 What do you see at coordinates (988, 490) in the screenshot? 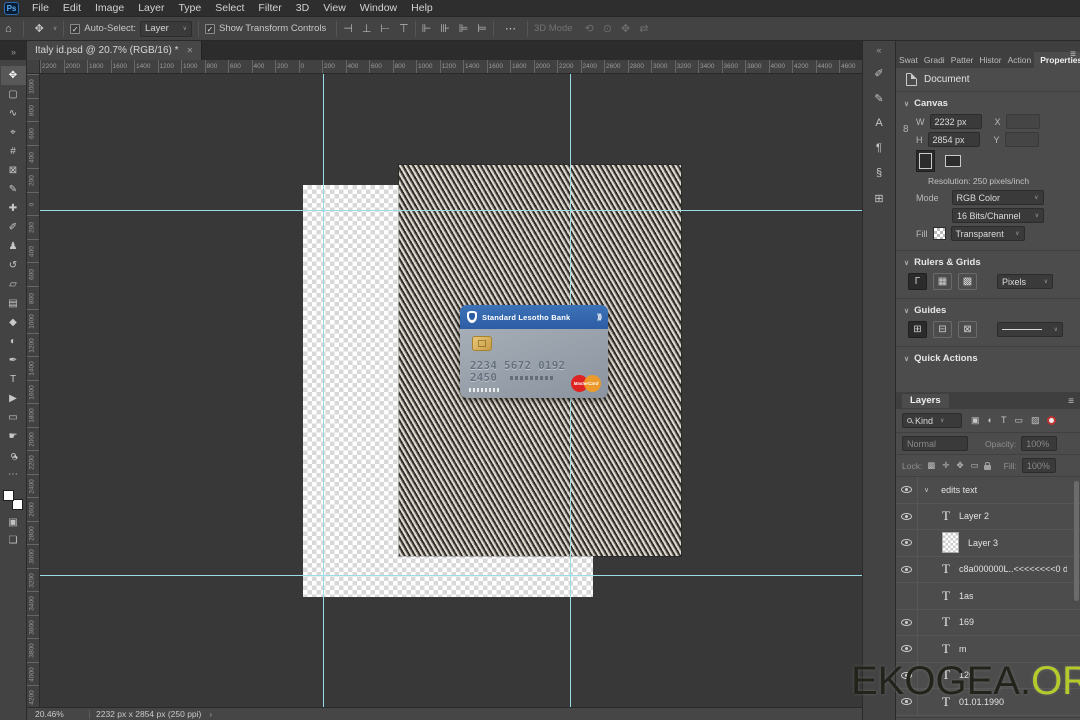
I see `layer-row: ∨ edits text` at bounding box center [988, 490].